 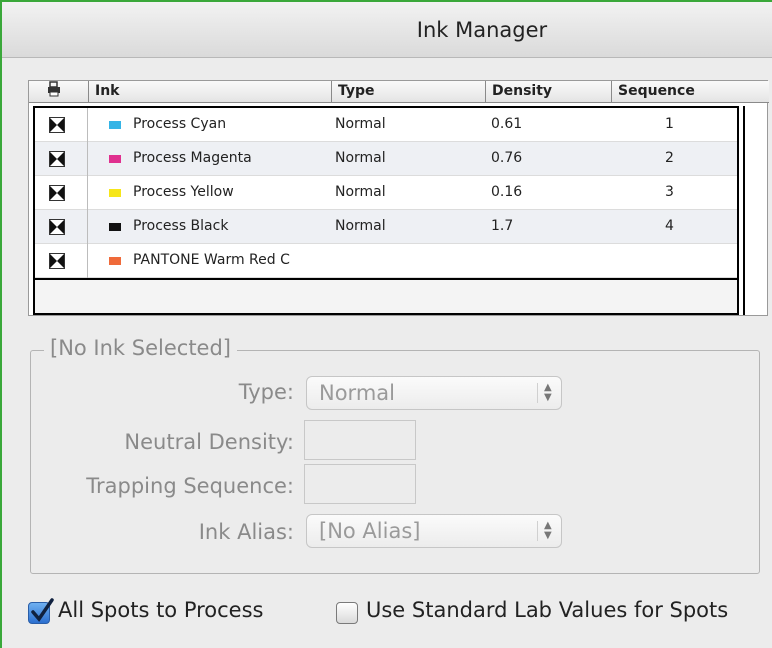 I want to click on vertical-scrollbar, so click(x=754, y=210).